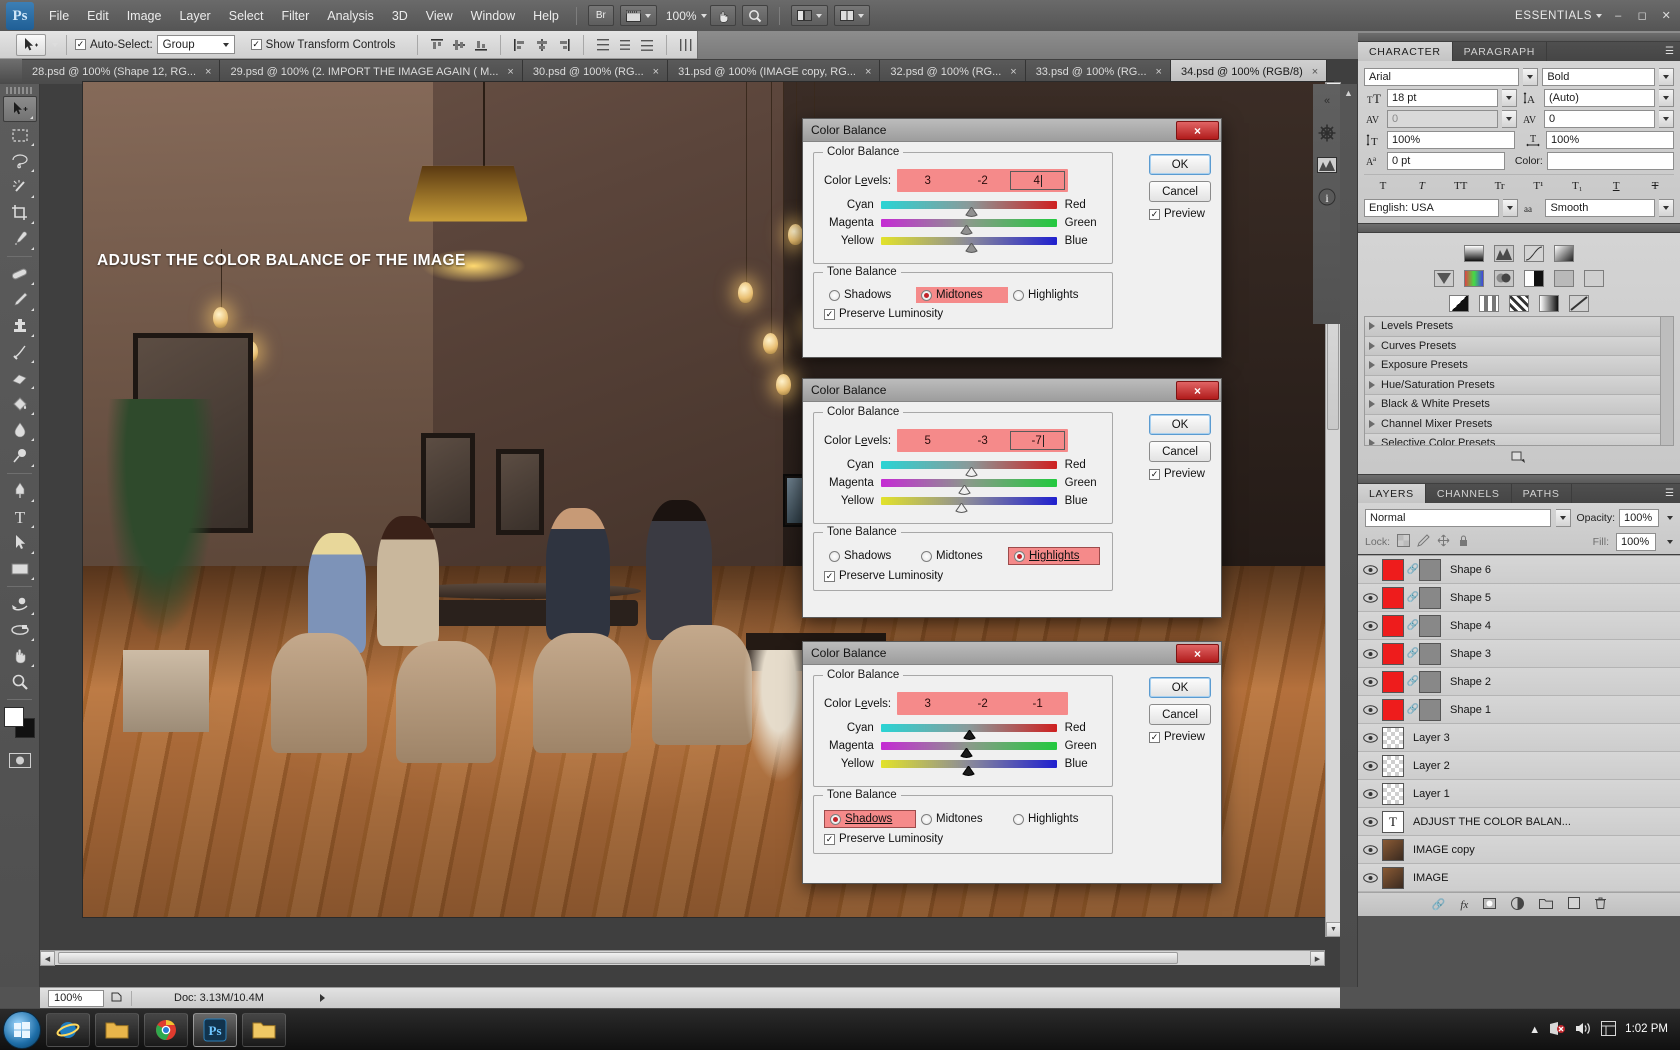  What do you see at coordinates (1564, 518) in the screenshot?
I see `blend-mode-chevron-icon` at bounding box center [1564, 518].